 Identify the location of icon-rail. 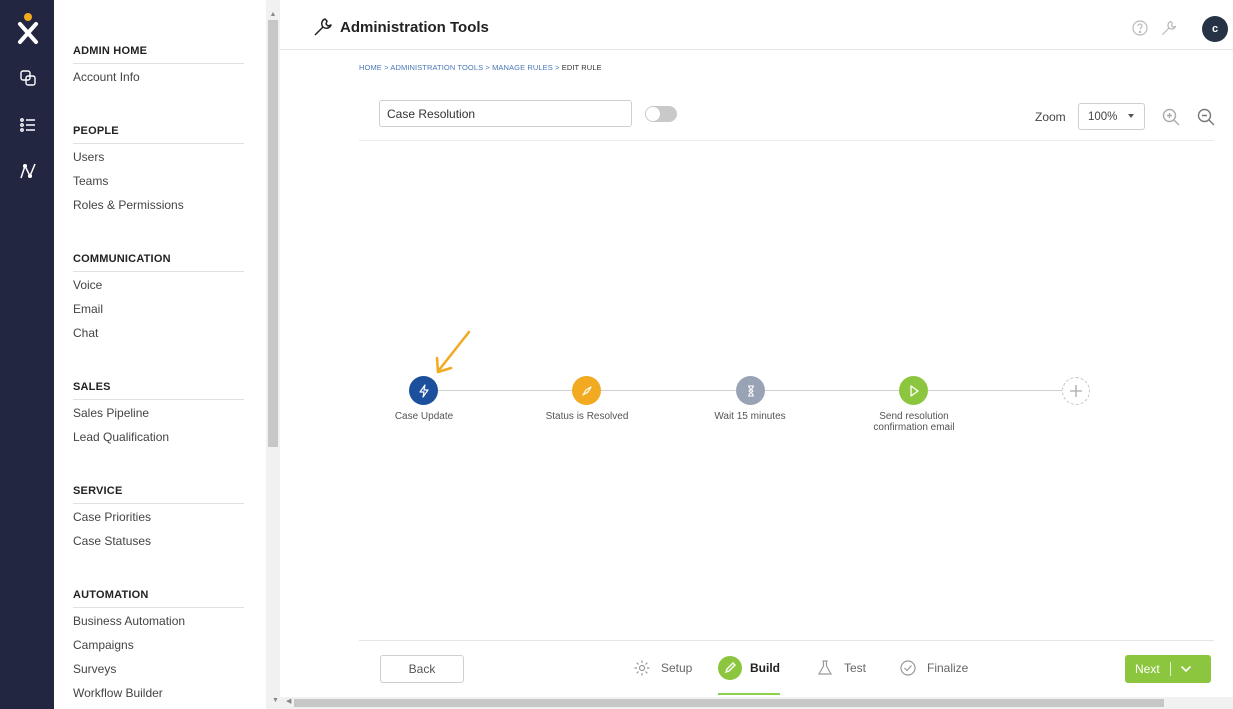
(27, 354).